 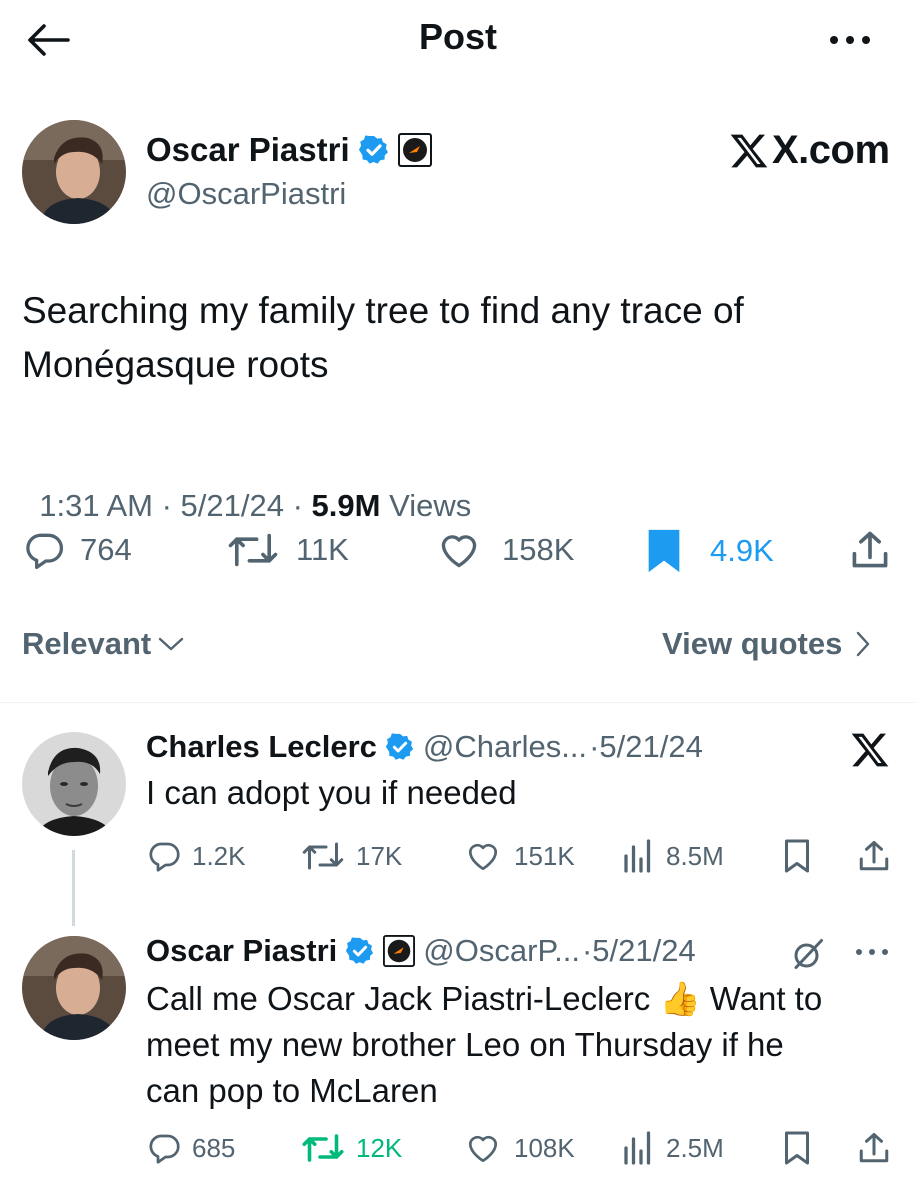 I want to click on repost-button-active: 12K, so click(x=351, y=1148).